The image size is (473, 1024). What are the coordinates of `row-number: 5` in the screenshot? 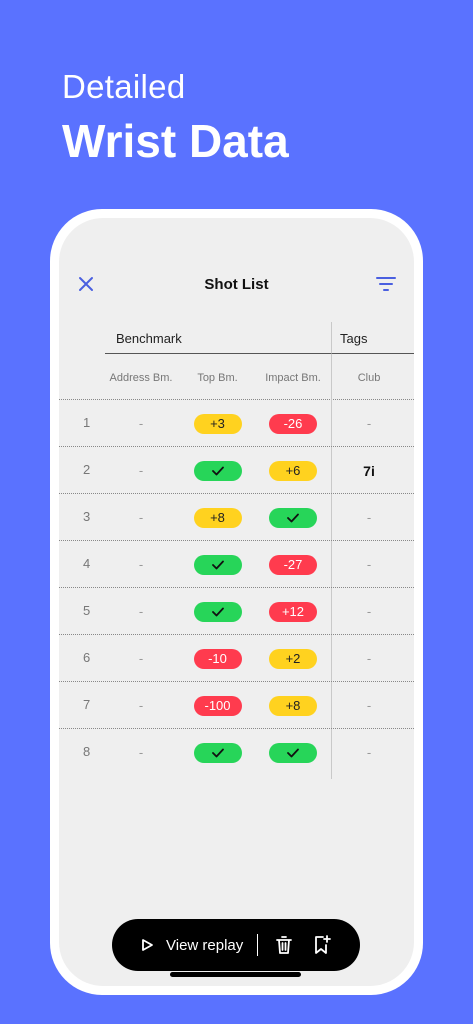 It's located at (87, 610).